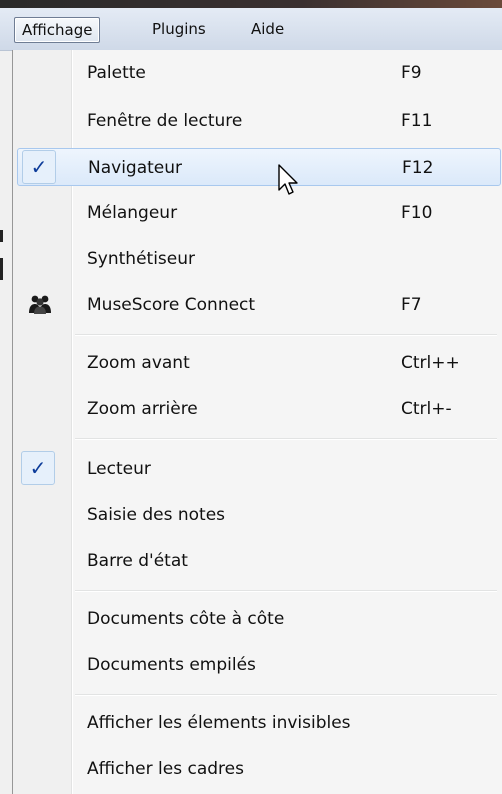 The image size is (502, 794). I want to click on menu-item-shortcut: Ctrl++, so click(430, 363).